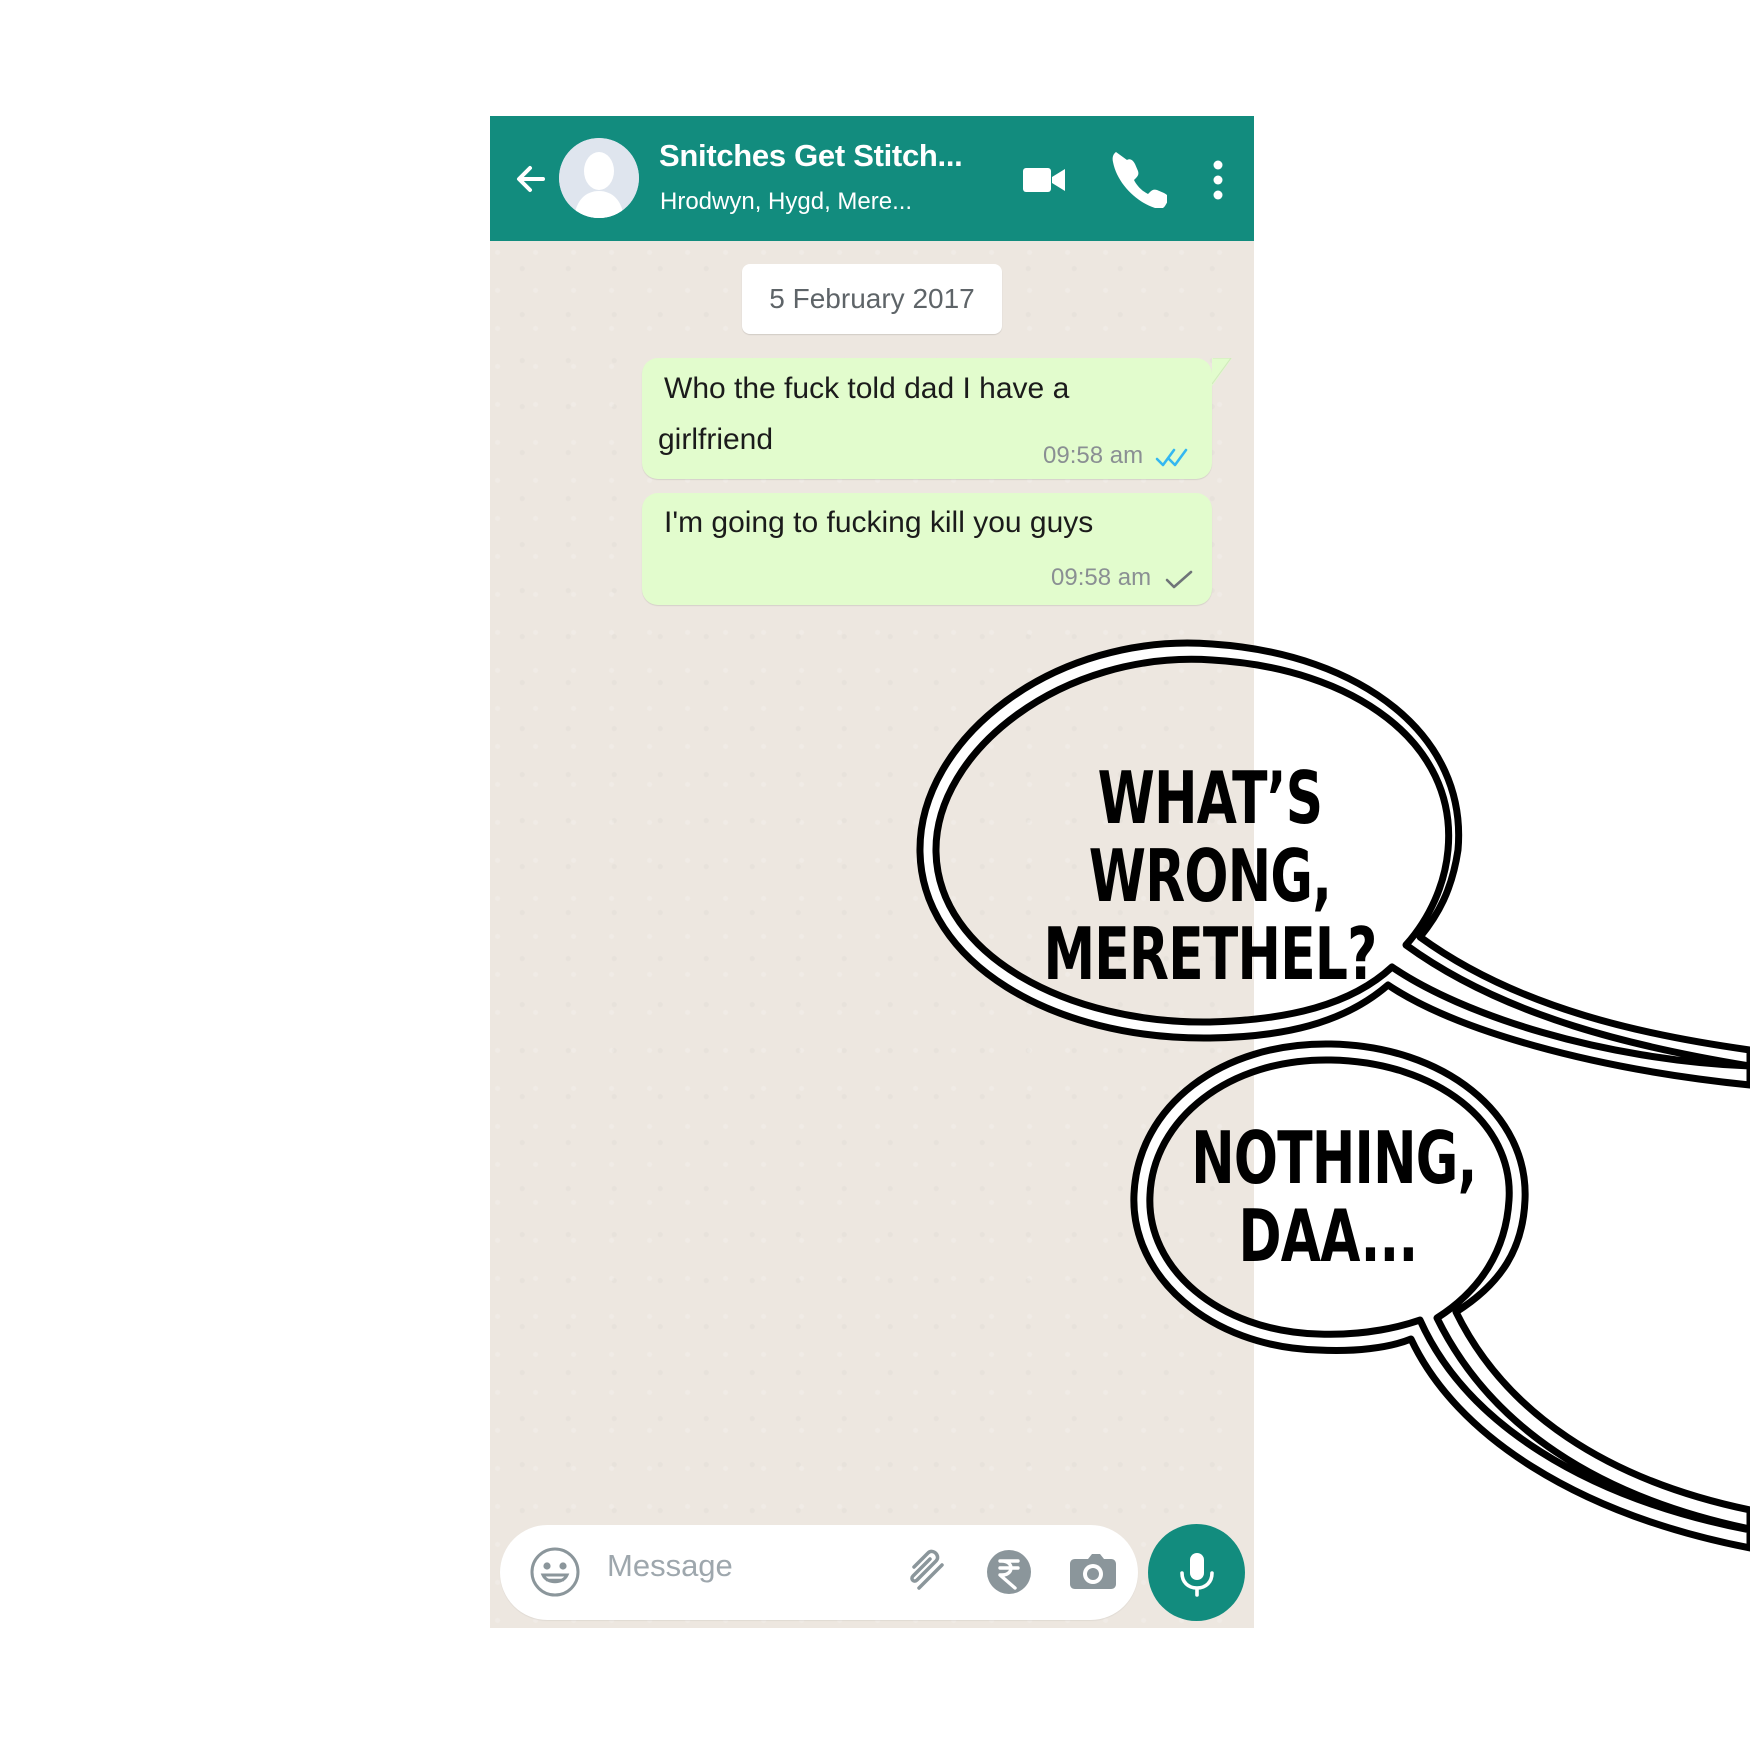 Image resolution: width=1750 pixels, height=1750 pixels. Describe the element at coordinates (1210, 876) in the screenshot. I see `comic-speech-text: WHAT’S WRONG, MERETHEL?` at that location.